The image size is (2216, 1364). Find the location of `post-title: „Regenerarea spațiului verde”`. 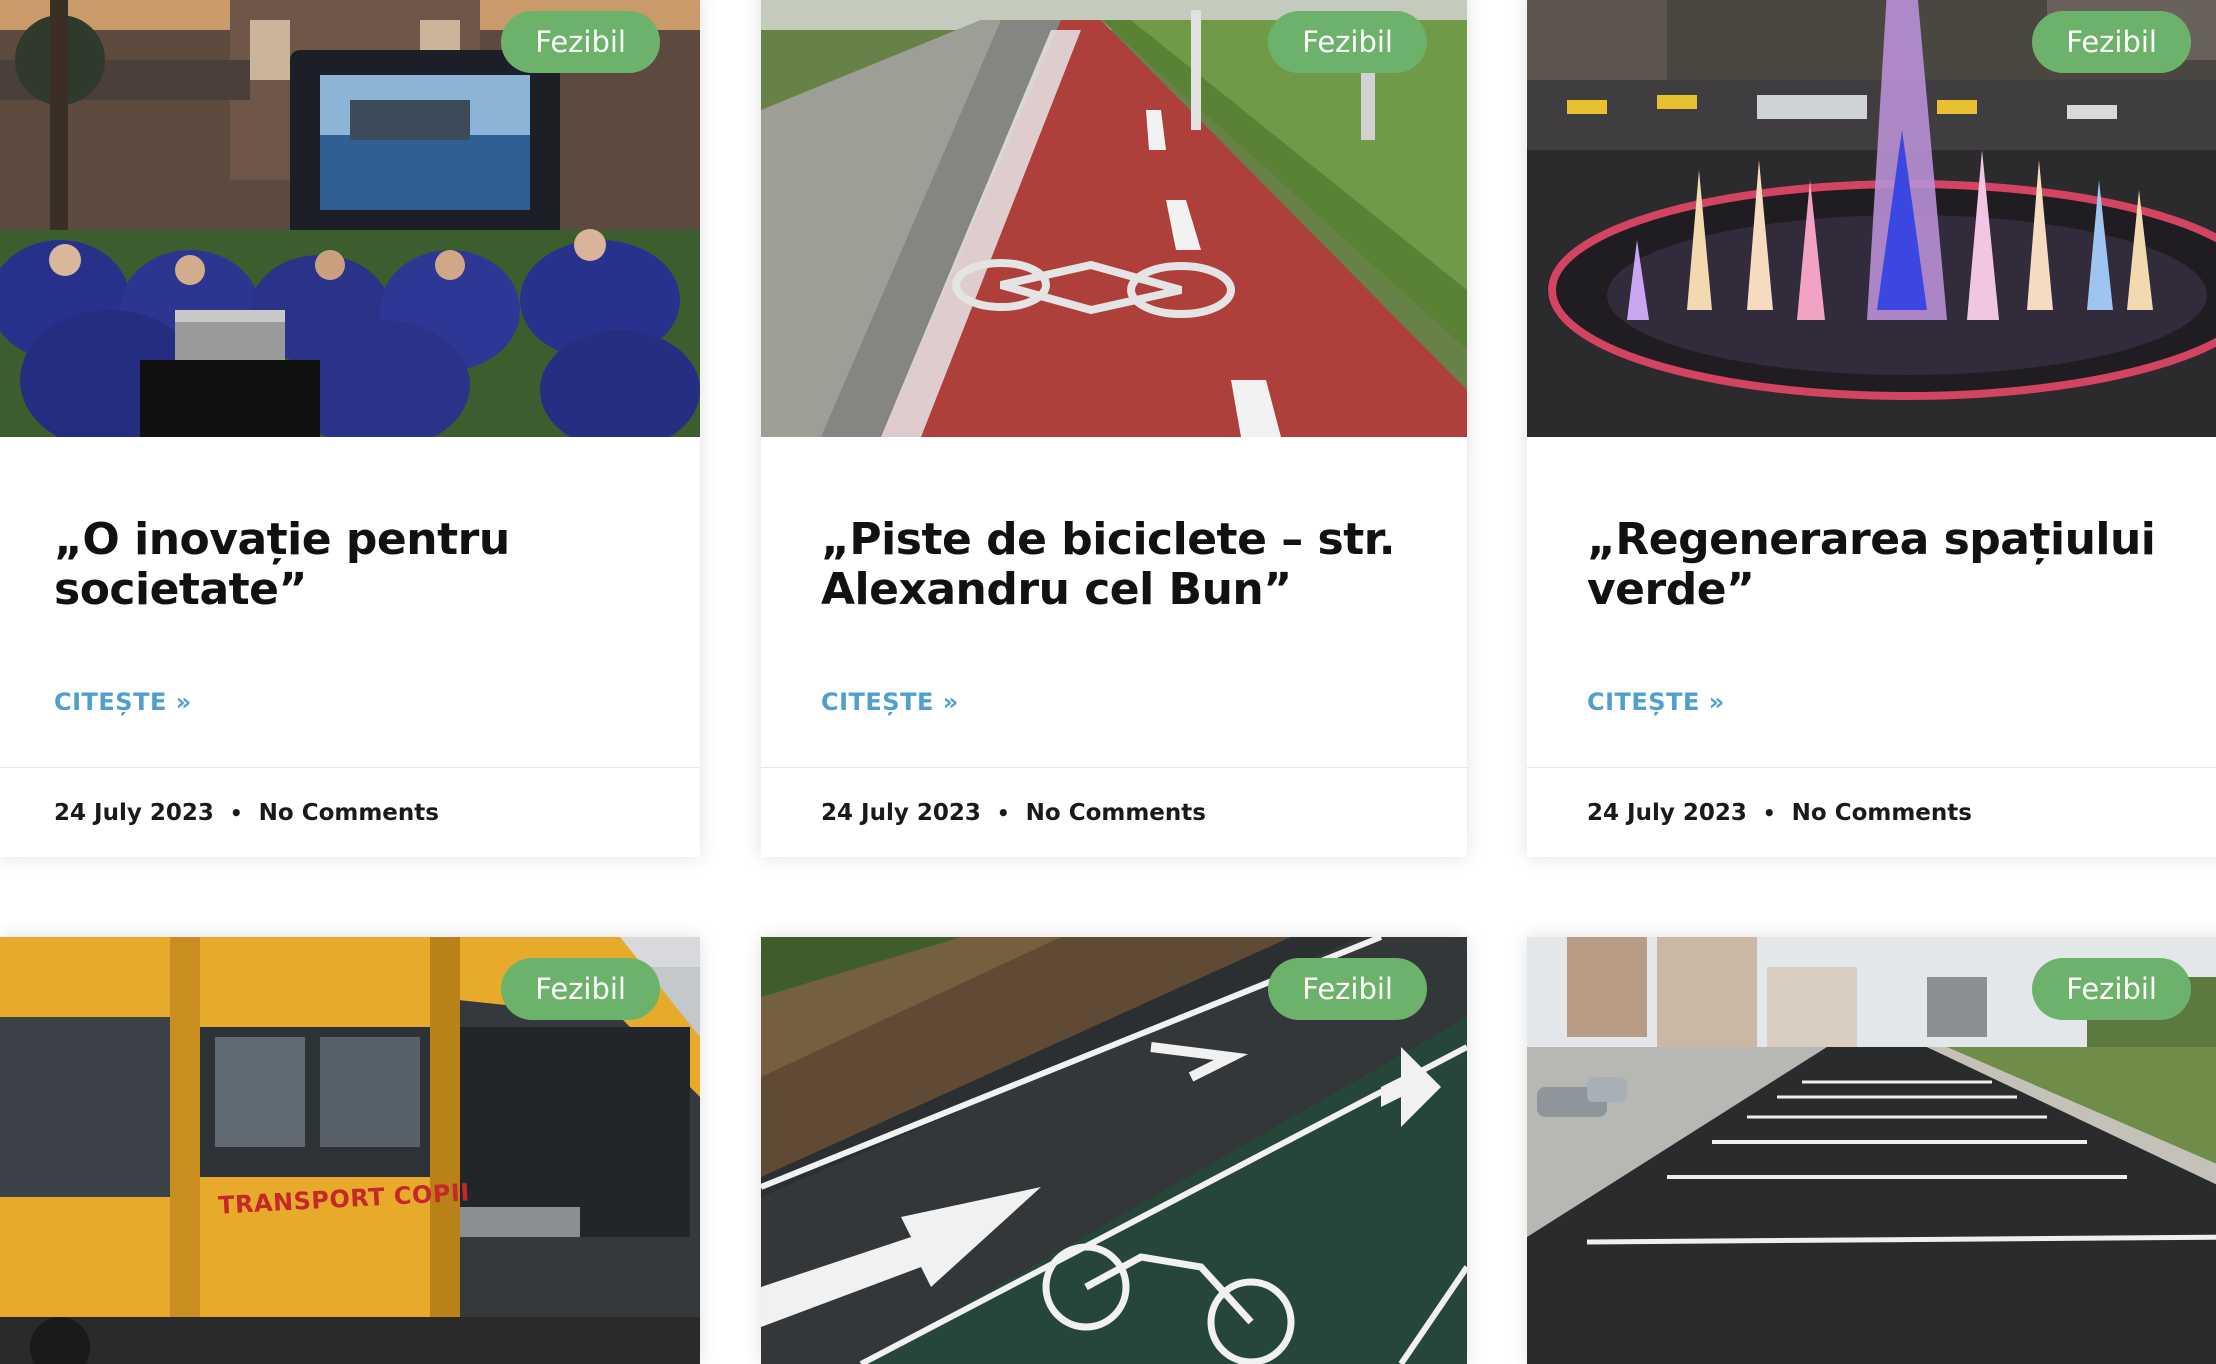

post-title: „Regenerarea spațiului verde” is located at coordinates (1890, 565).